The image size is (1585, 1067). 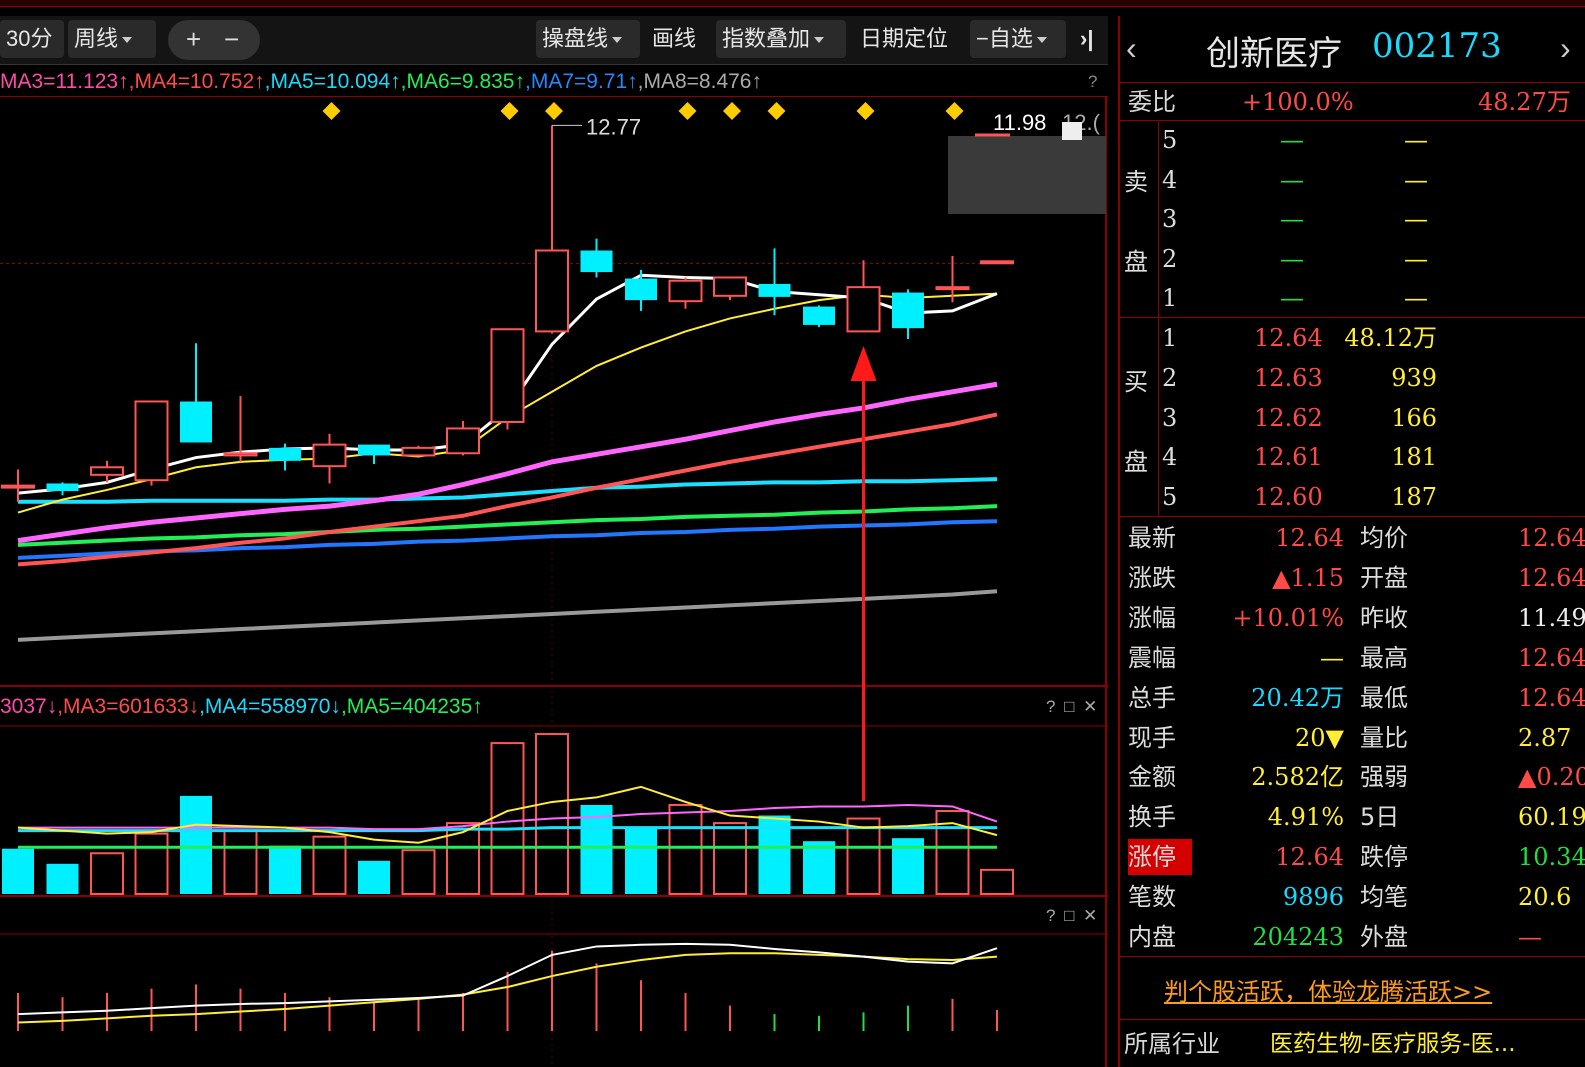 What do you see at coordinates (1352, 897) in the screenshot?
I see `stat-row: 笔数 9896 均笔 20.6` at bounding box center [1352, 897].